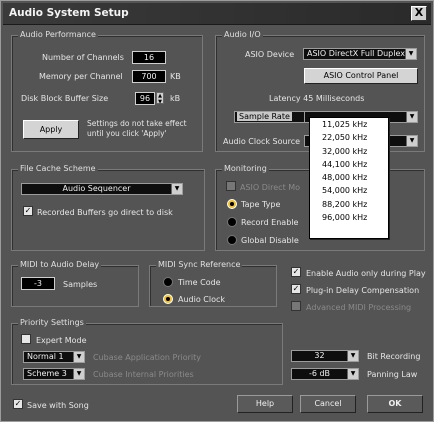  Describe the element at coordinates (270, 54) in the screenshot. I see `asio-device-label: ASIO Device` at that location.